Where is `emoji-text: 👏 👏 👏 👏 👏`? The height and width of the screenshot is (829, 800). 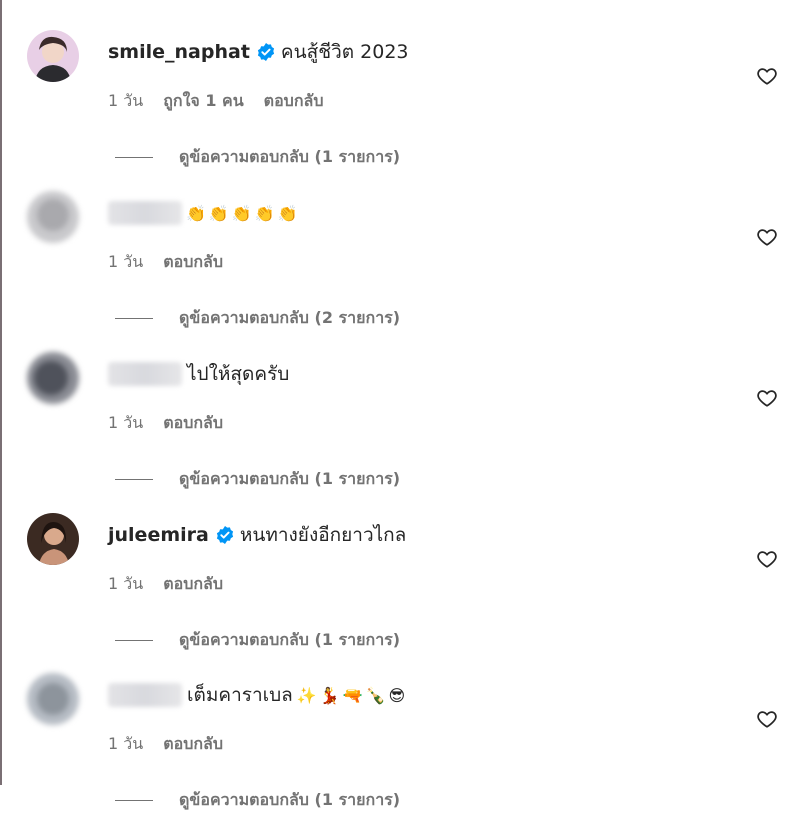
emoji-text: 👏 👏 👏 👏 👏 is located at coordinates (243, 213).